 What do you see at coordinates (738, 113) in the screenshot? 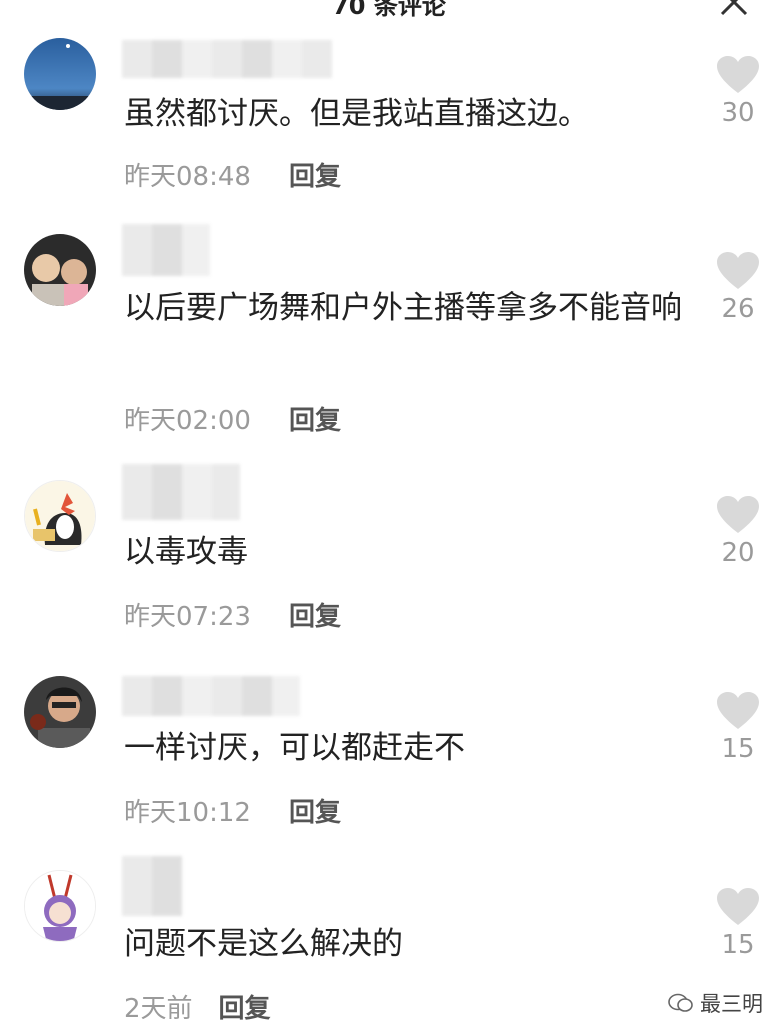
I see `like-count: 30` at bounding box center [738, 113].